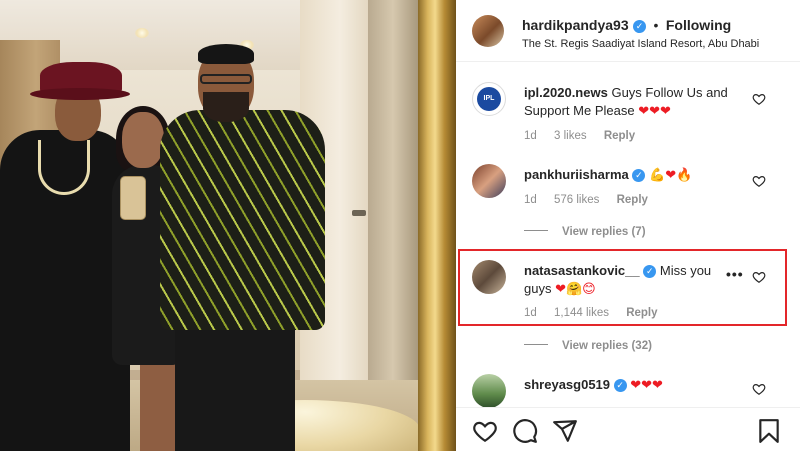 The width and height of the screenshot is (800, 451). I want to click on highlight-box, so click(622, 287).